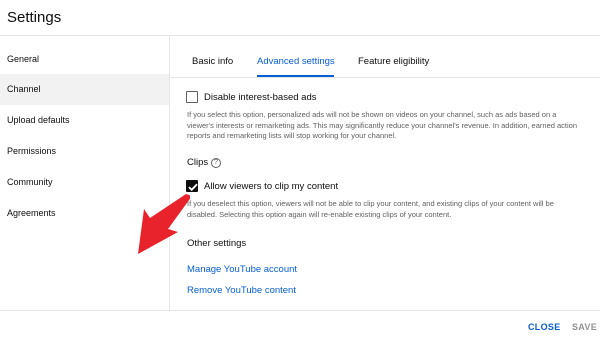  Describe the element at coordinates (544, 327) in the screenshot. I see `close-button: CLOSE` at that location.